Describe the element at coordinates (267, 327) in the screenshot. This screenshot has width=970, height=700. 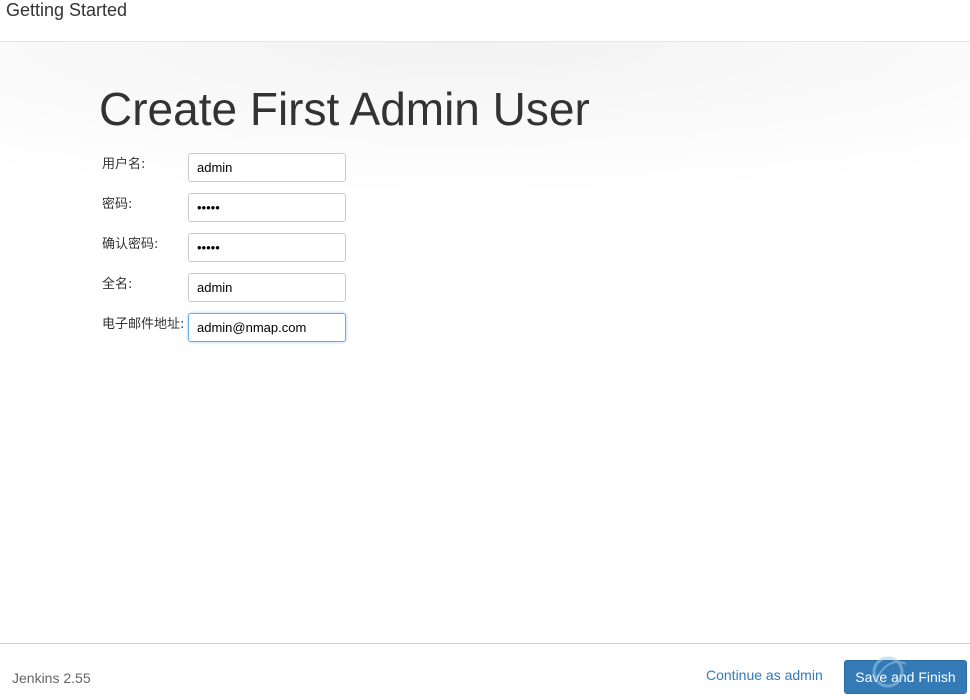
I see `email-input` at that location.